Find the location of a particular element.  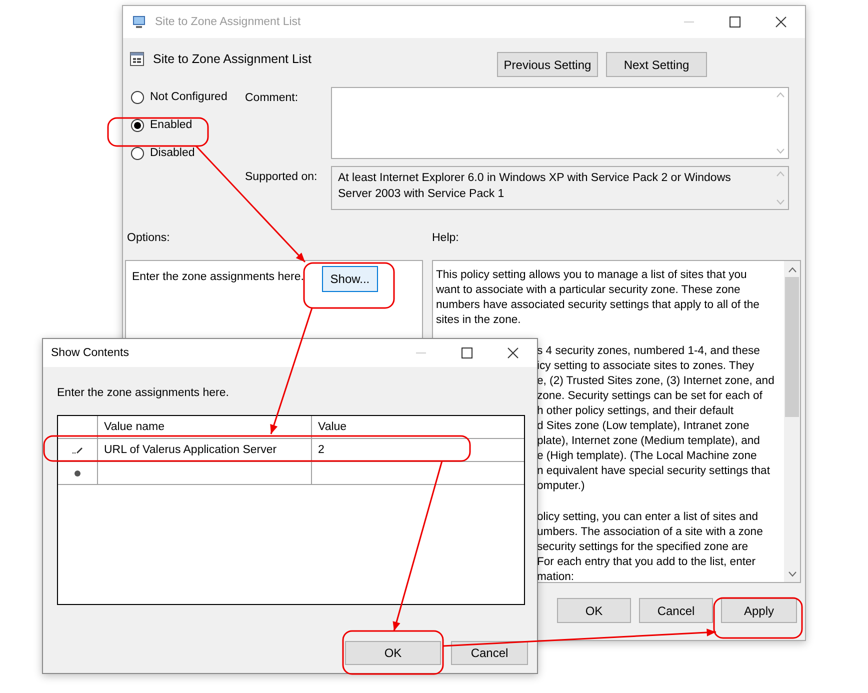

radio-label: Not Configured is located at coordinates (189, 97).